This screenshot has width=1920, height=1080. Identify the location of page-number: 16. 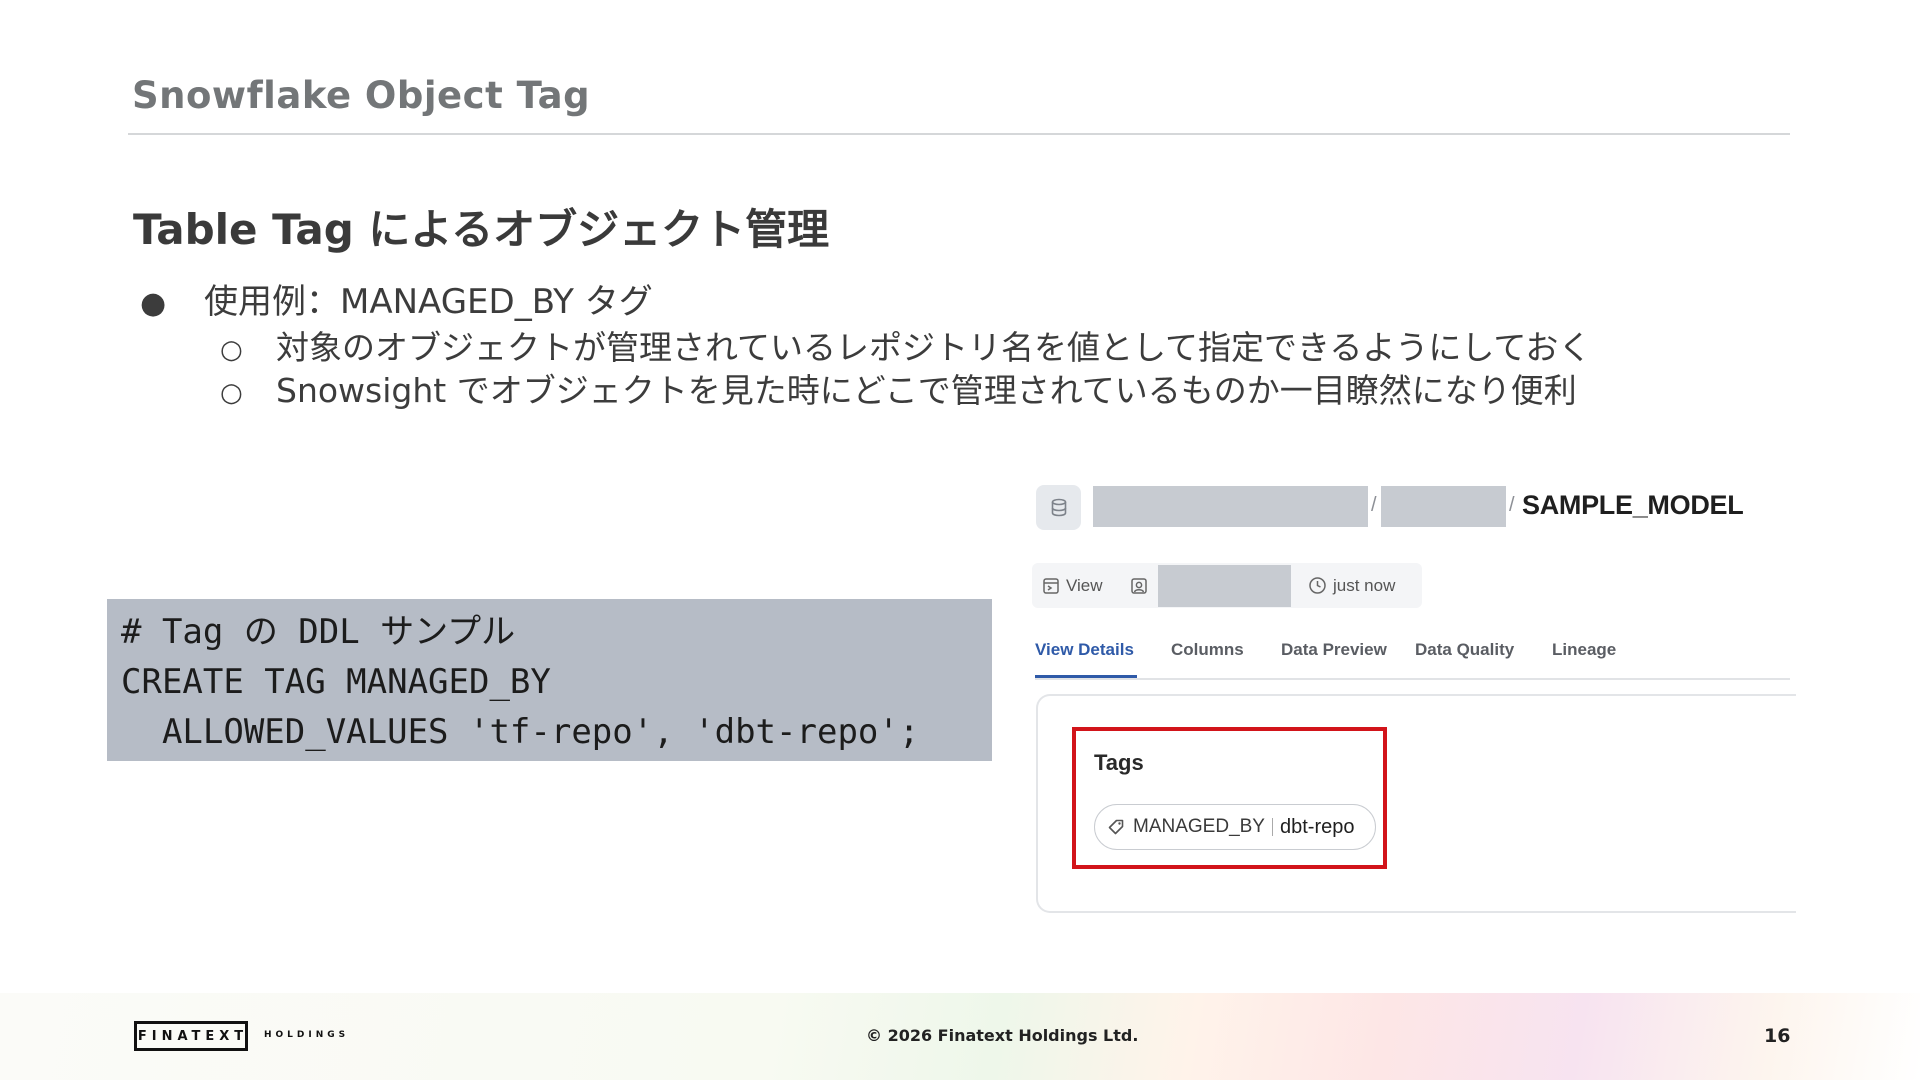
(1777, 1036).